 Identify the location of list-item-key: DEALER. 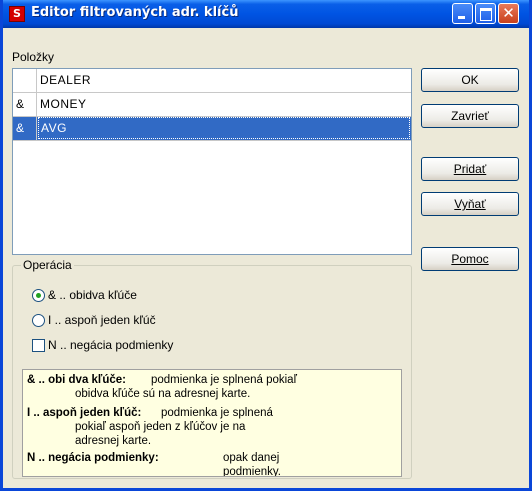
(66, 80).